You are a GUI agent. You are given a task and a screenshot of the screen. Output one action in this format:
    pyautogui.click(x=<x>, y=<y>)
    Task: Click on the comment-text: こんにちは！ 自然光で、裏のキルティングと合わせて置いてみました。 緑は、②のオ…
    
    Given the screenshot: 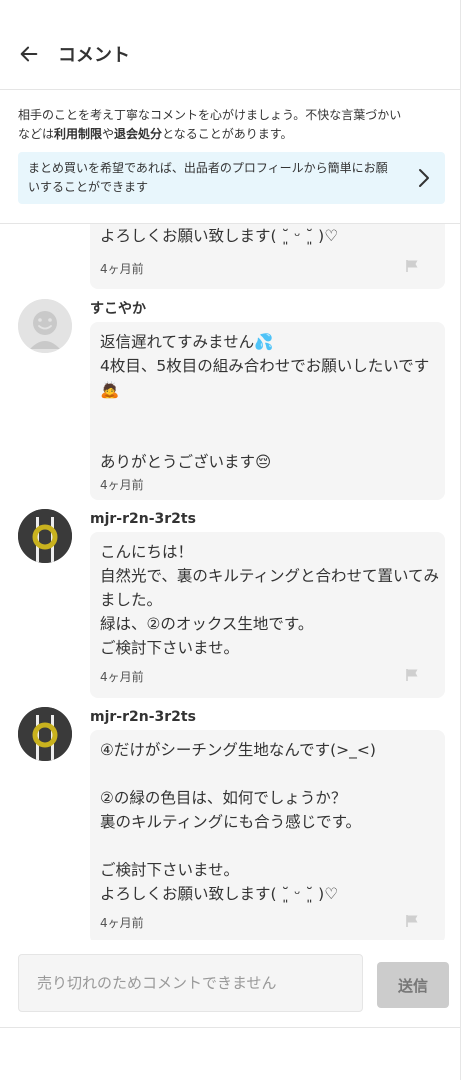 What is the action you would take?
    pyautogui.click(x=269, y=600)
    